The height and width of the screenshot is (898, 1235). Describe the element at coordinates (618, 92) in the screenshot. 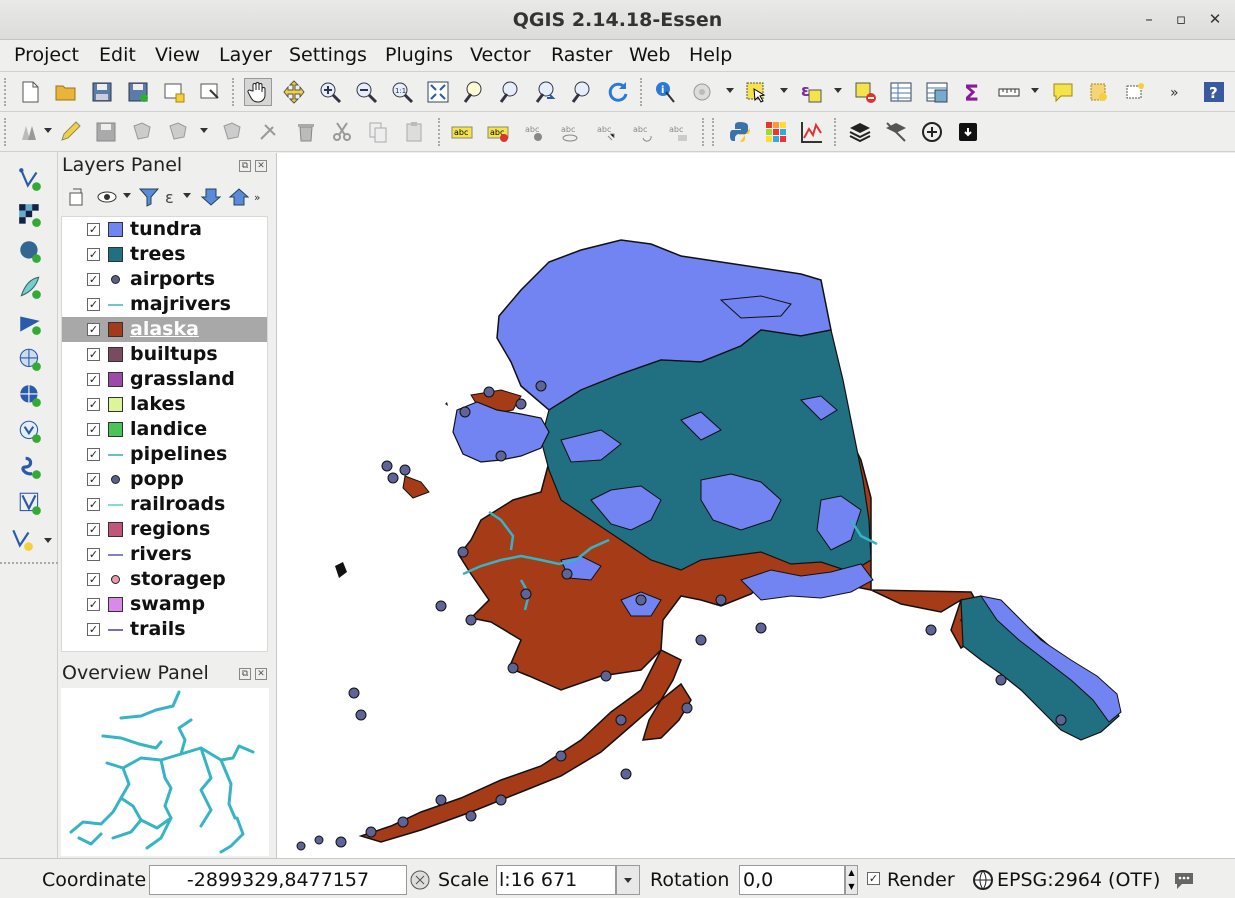

I see `refresh-icon` at that location.